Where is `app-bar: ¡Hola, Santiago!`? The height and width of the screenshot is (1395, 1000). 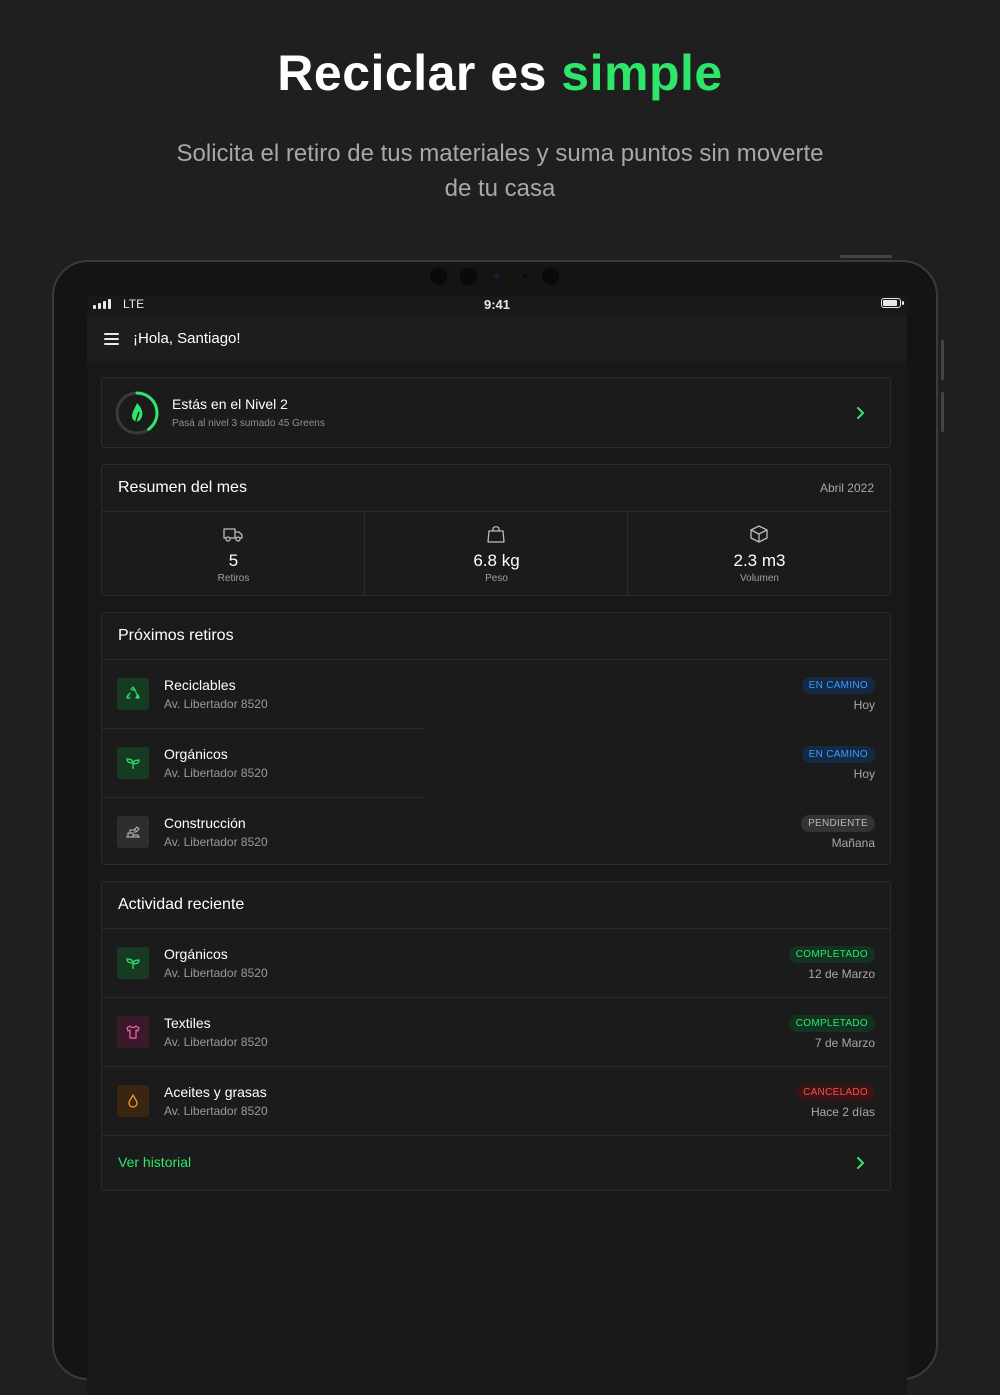
app-bar: ¡Hola, Santiago! is located at coordinates (497, 339).